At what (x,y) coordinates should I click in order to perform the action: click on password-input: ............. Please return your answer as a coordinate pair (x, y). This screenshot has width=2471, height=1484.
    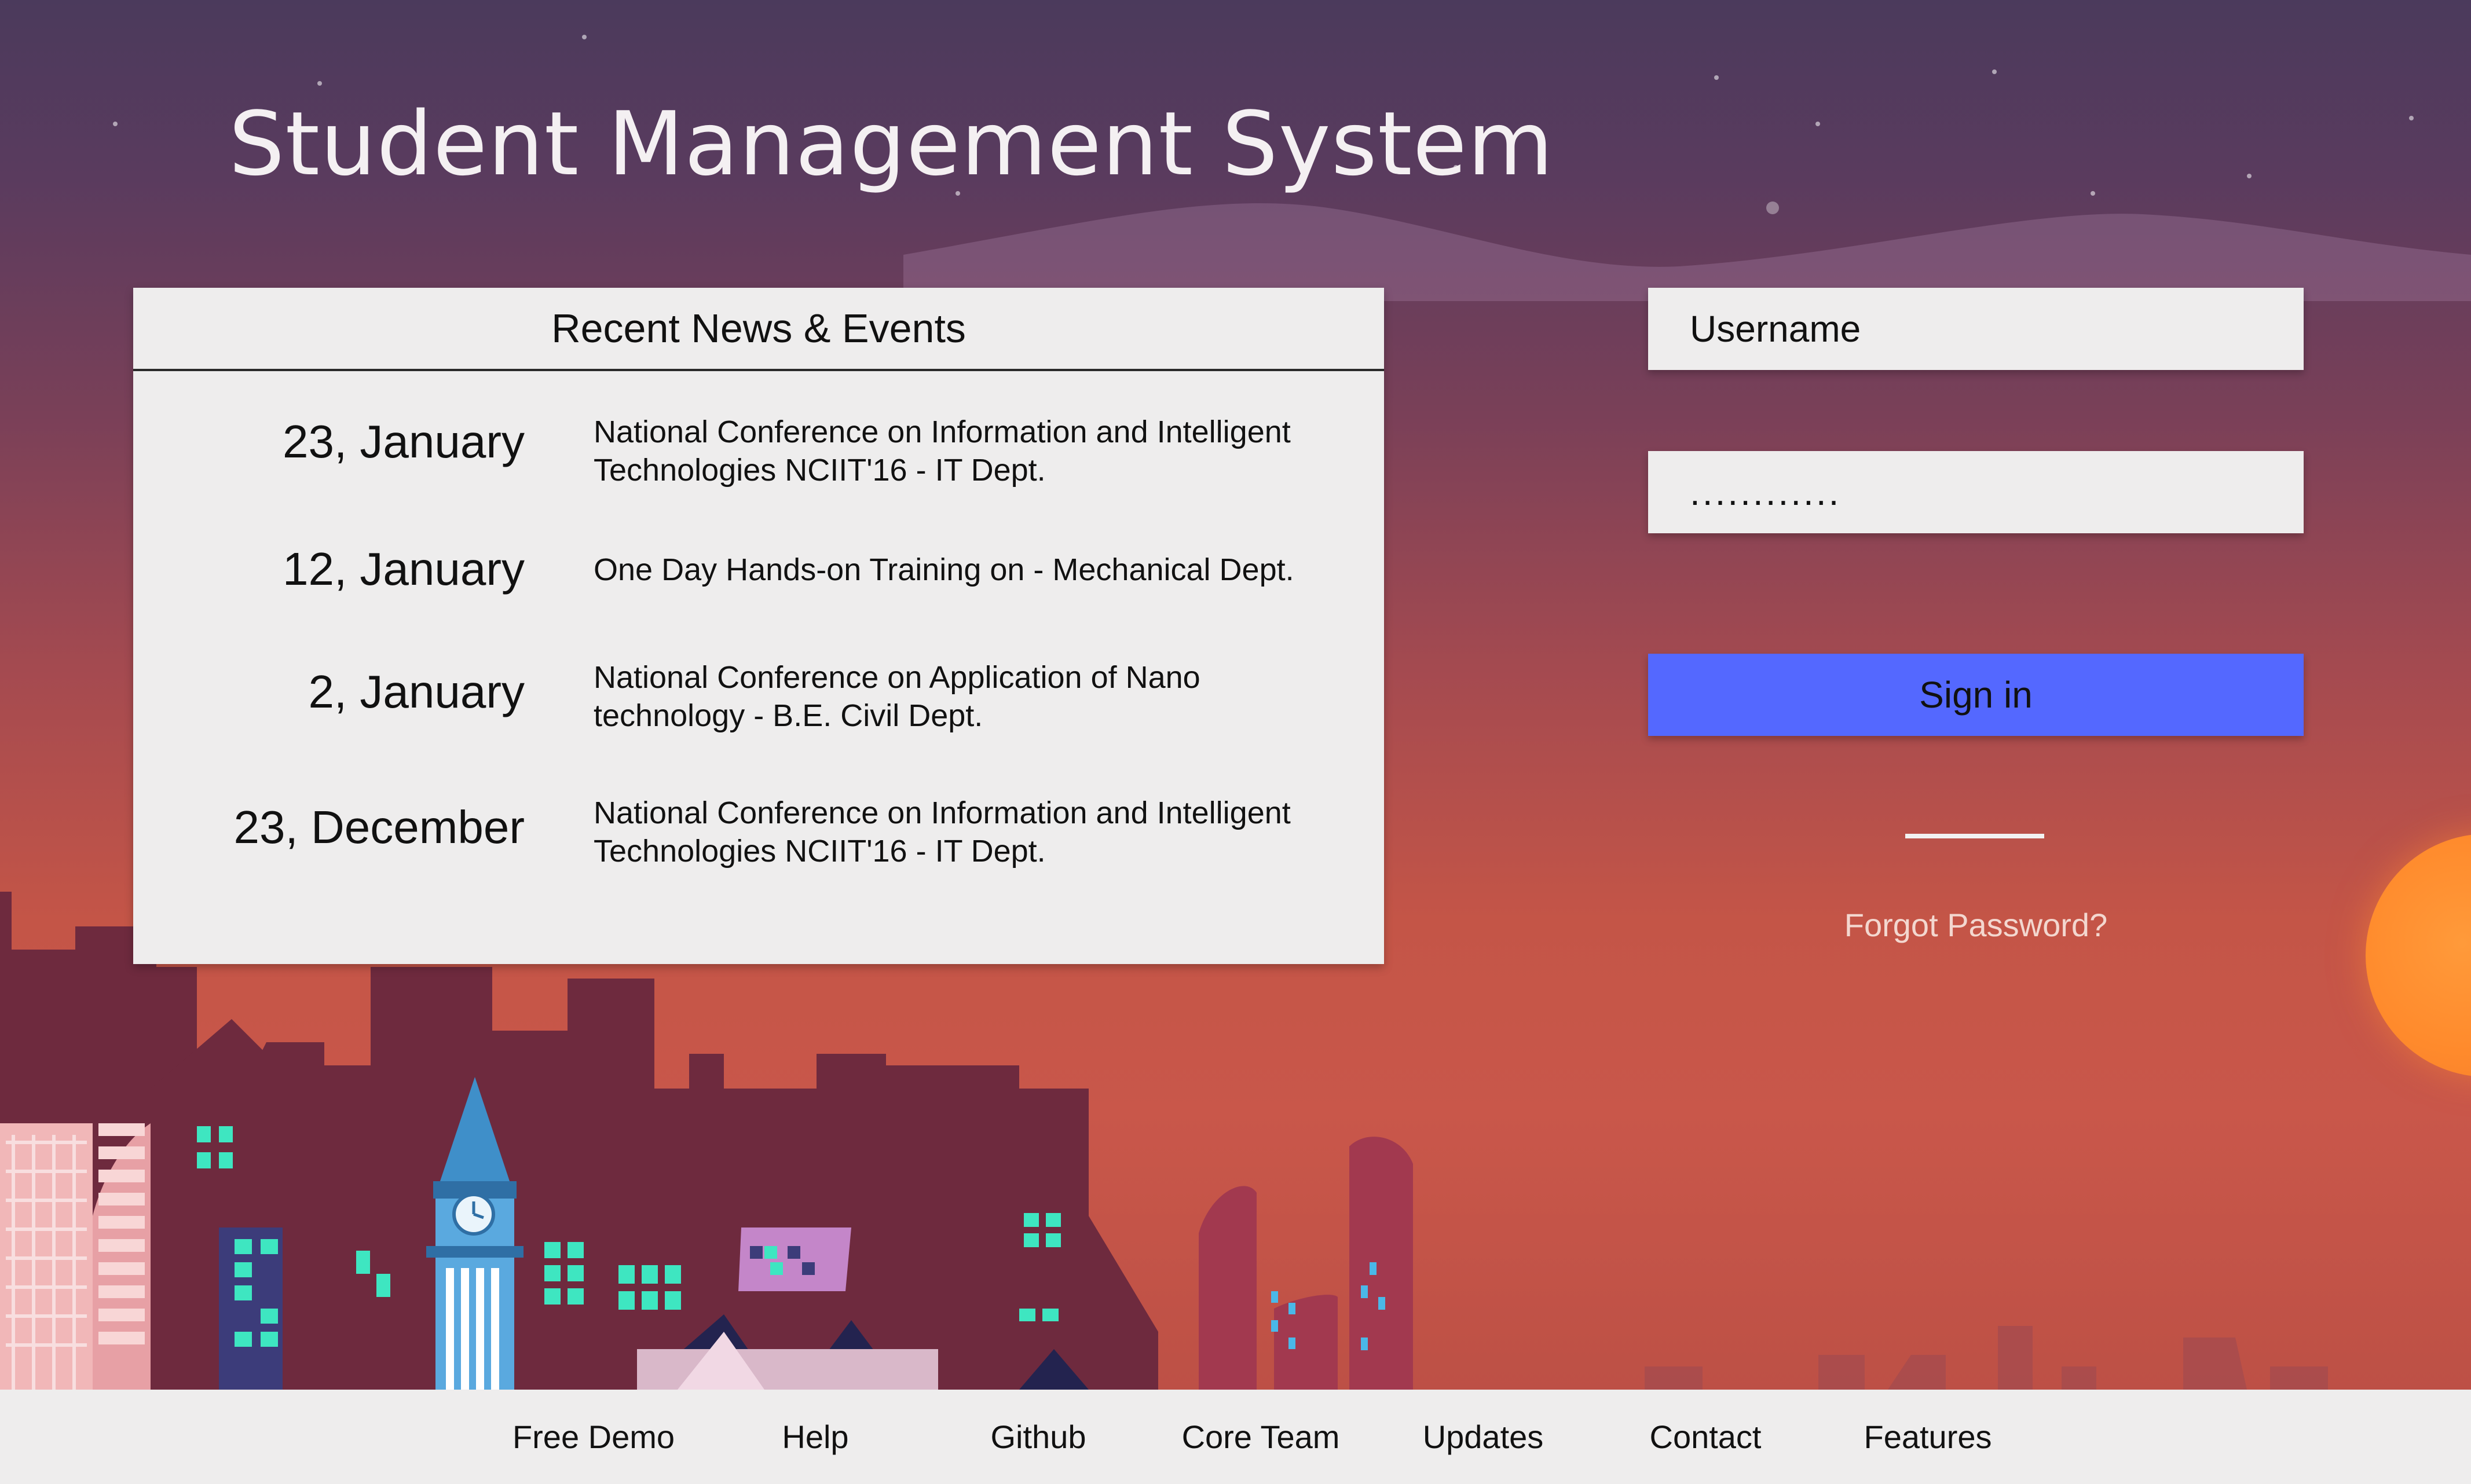
    Looking at the image, I should click on (1976, 492).